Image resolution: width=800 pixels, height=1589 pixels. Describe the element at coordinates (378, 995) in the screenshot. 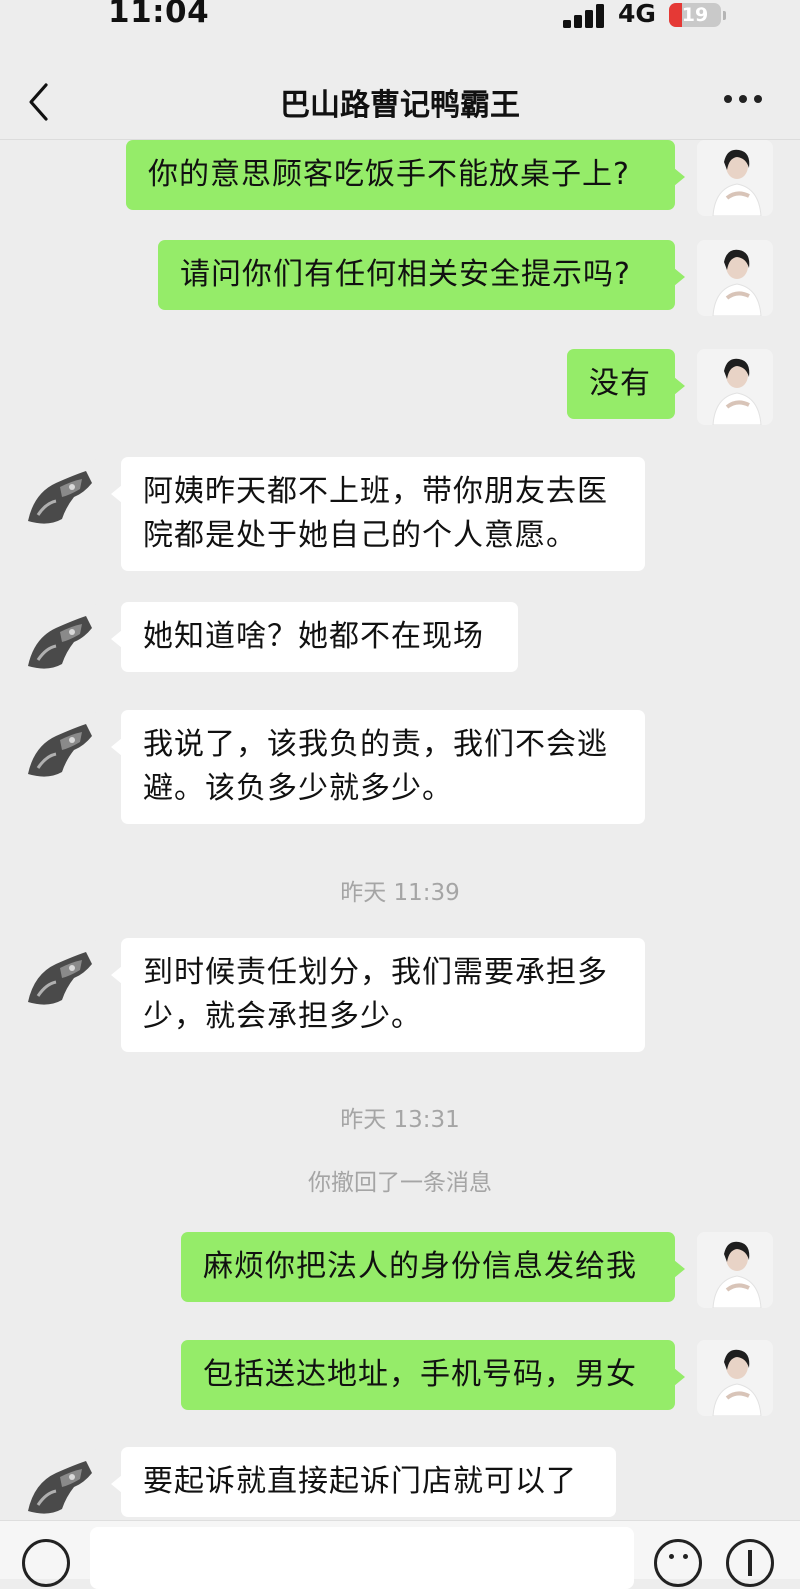

I see `received-message-bubble: 到时候责任划分，我们需要承担多少，就会承担多少。` at that location.